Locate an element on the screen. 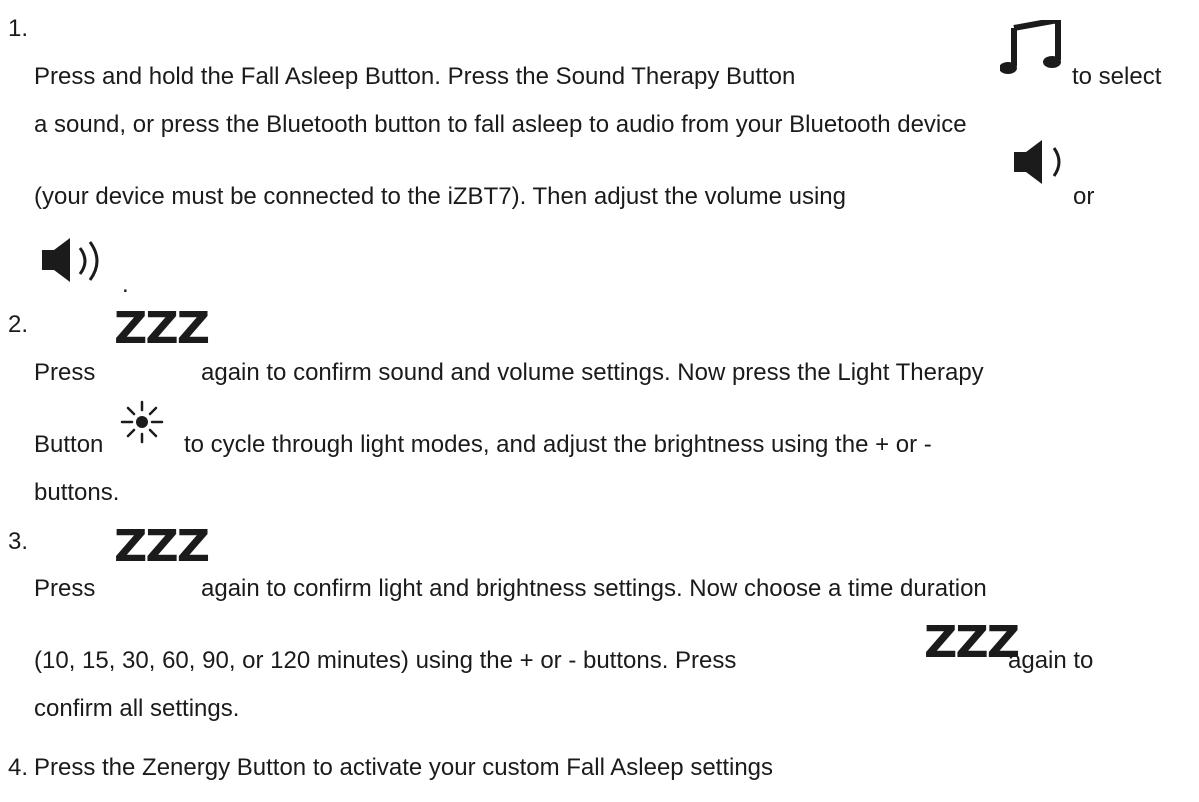 The width and height of the screenshot is (1199, 802). step-1-text-or: or is located at coordinates (1084, 196).